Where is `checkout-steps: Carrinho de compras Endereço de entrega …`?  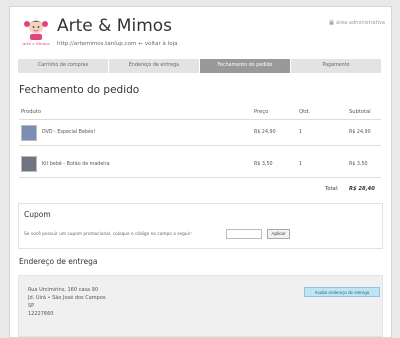
checkout-steps: Carrinho de compras Endereço de entrega … is located at coordinates (199, 66).